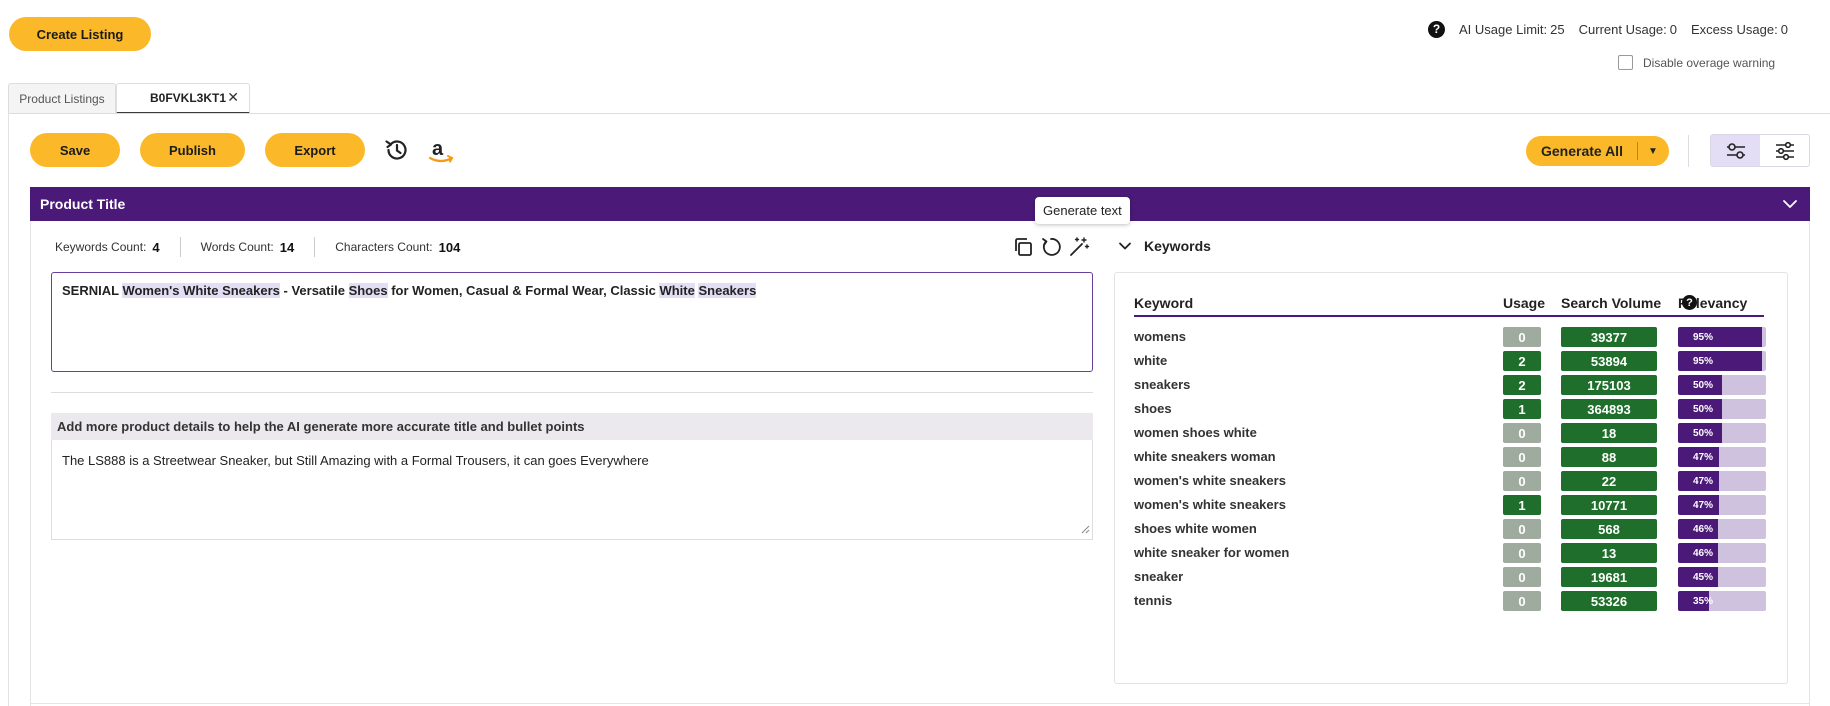 The width and height of the screenshot is (1830, 706). I want to click on tab-product-listings: Product Listings, so click(62, 98).